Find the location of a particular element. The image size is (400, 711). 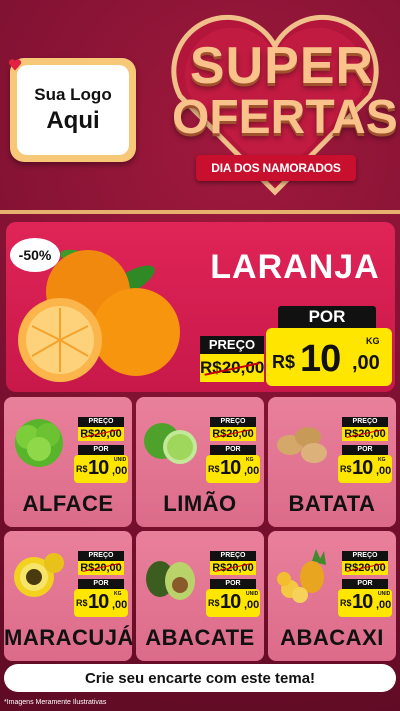

logo-line-1: Sua Logo is located at coordinates (73, 94).